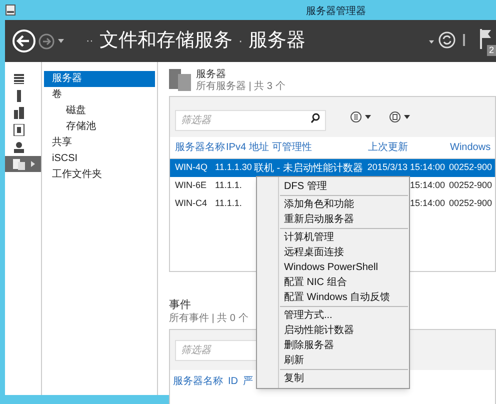  I want to click on section-title: 事件, so click(180, 305).